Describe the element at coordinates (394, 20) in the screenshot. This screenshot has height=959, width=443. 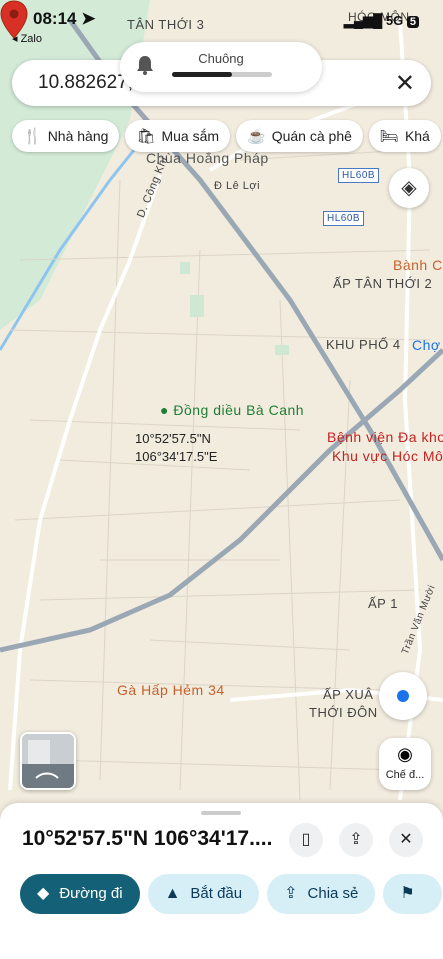
I see `network-type: 5G` at that location.